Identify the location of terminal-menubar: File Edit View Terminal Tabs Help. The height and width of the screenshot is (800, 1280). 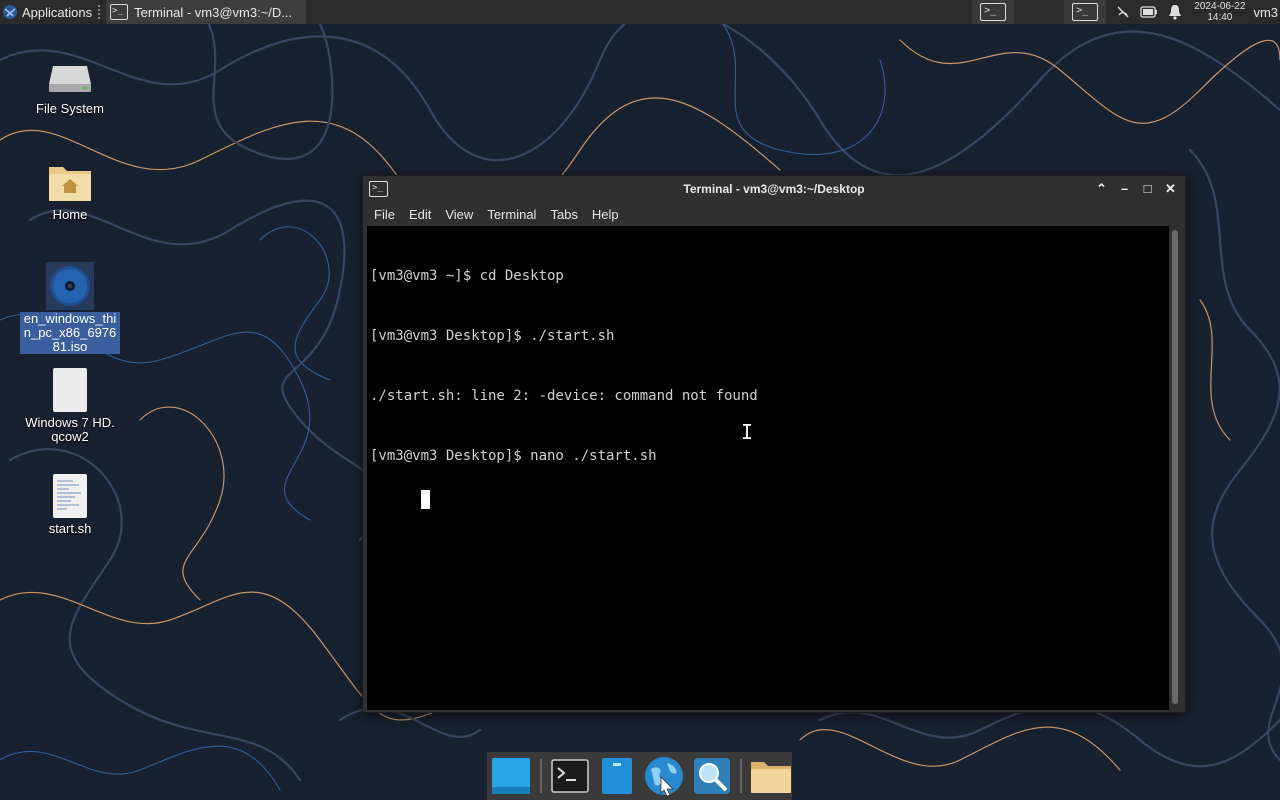
(774, 214).